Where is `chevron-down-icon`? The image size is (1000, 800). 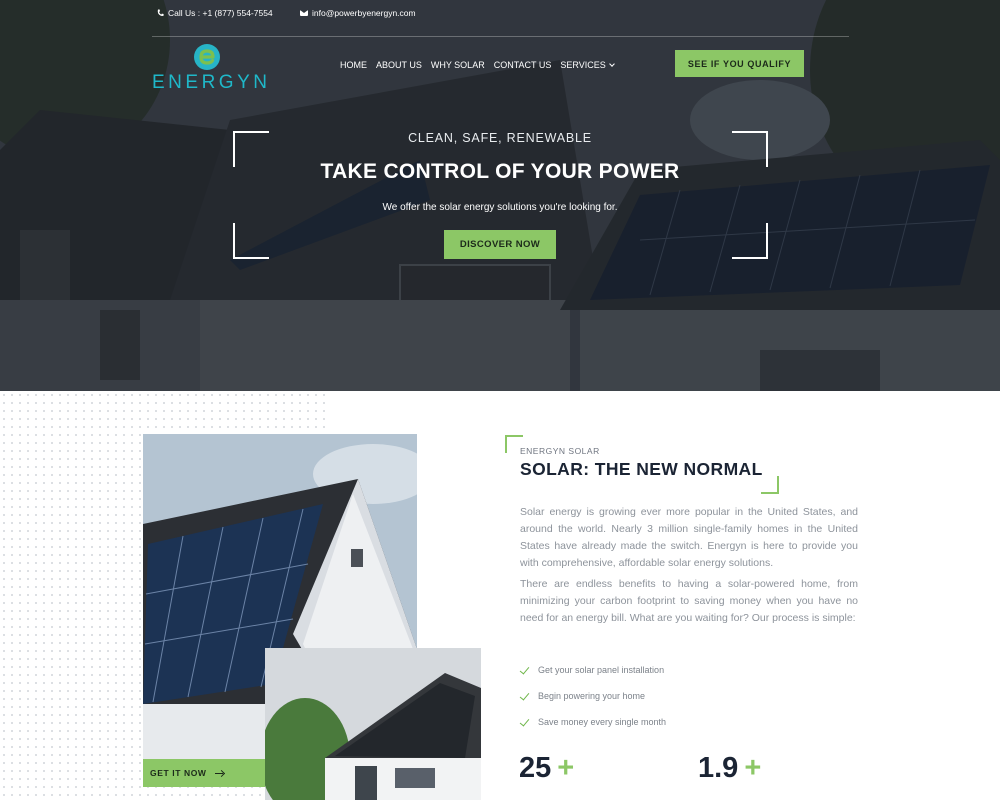 chevron-down-icon is located at coordinates (611, 64).